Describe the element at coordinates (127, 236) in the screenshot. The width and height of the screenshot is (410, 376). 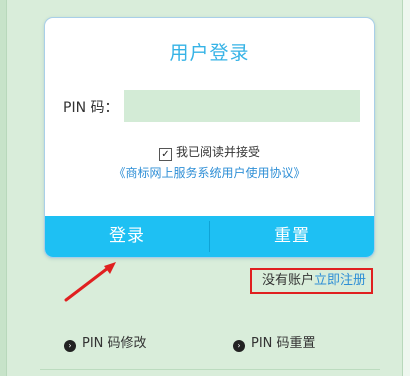
I see `login-button: 登录` at that location.